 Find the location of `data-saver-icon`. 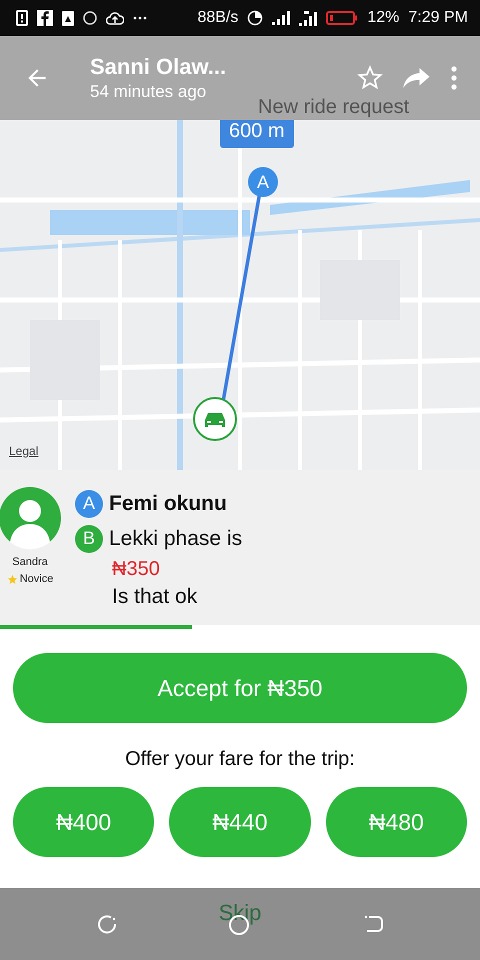

data-saver-icon is located at coordinates (255, 18).